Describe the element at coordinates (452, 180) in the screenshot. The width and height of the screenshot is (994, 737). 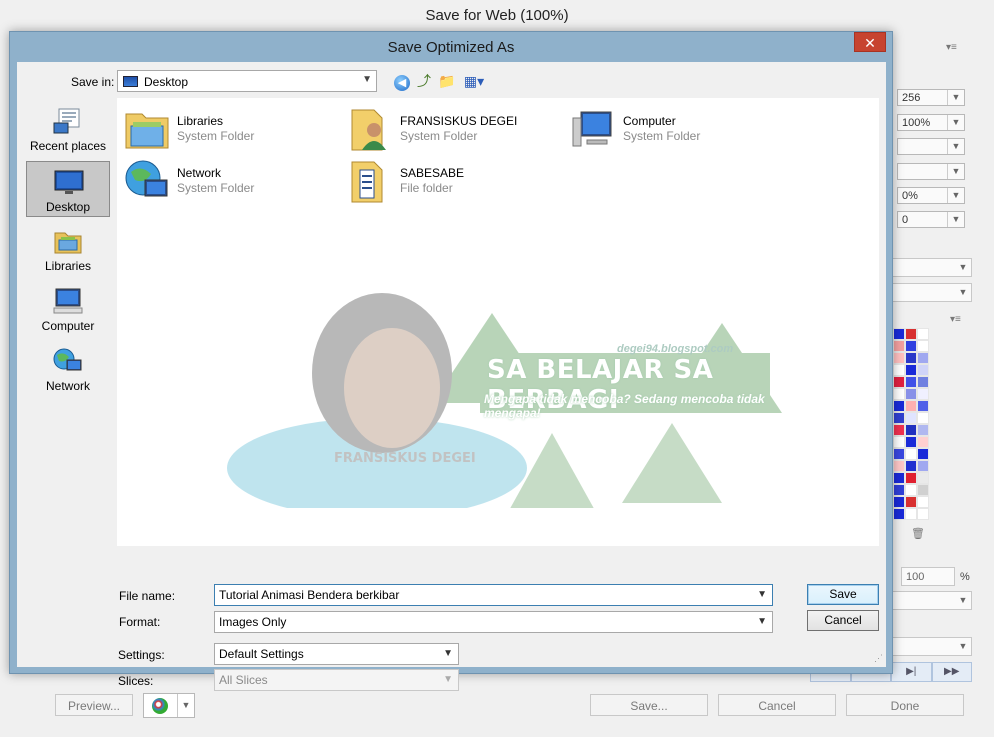
I see `file-item-sabesabe: SABESABE File folder` at that location.